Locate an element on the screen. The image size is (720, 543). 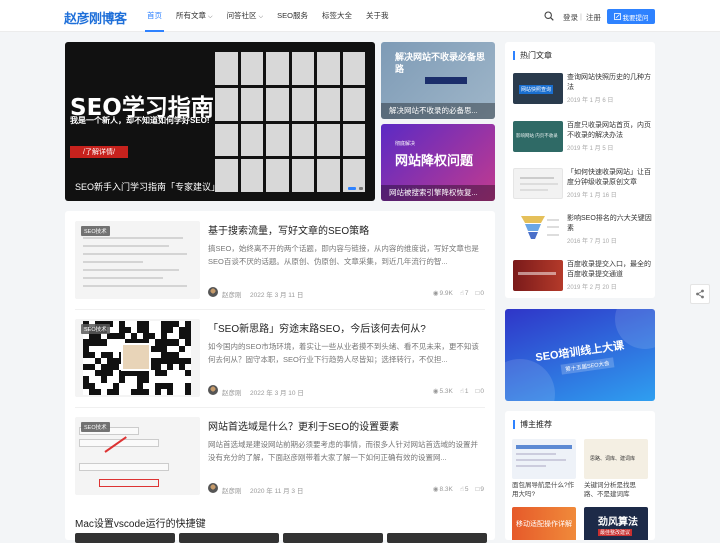
nav-label: 首页 is located at coordinates (154, 15).